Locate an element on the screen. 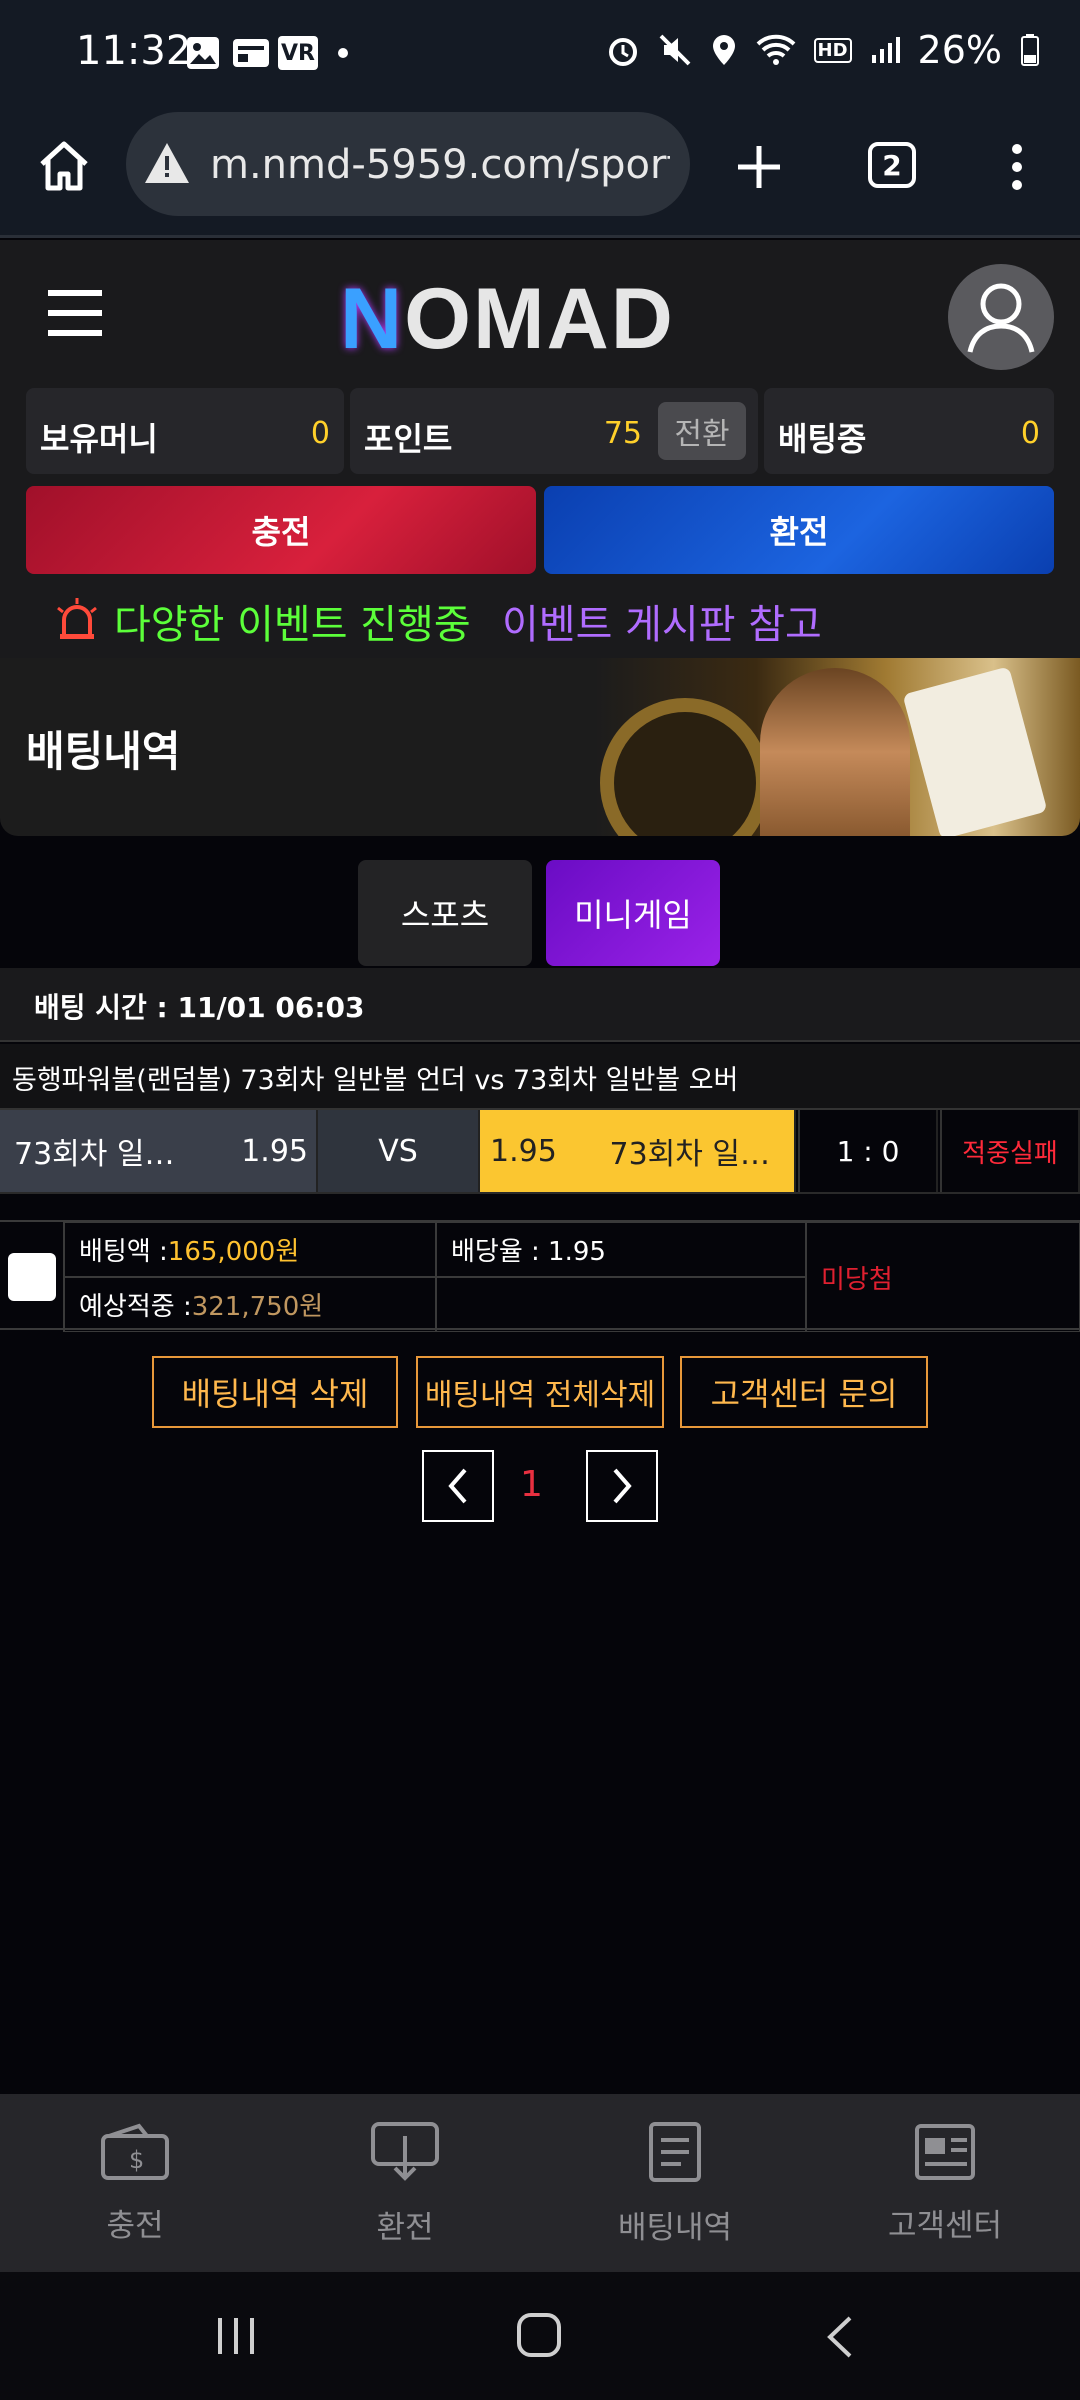 This screenshot has width=1080, height=2400. nav-deposit-label: 충전 is located at coordinates (135, 2225).